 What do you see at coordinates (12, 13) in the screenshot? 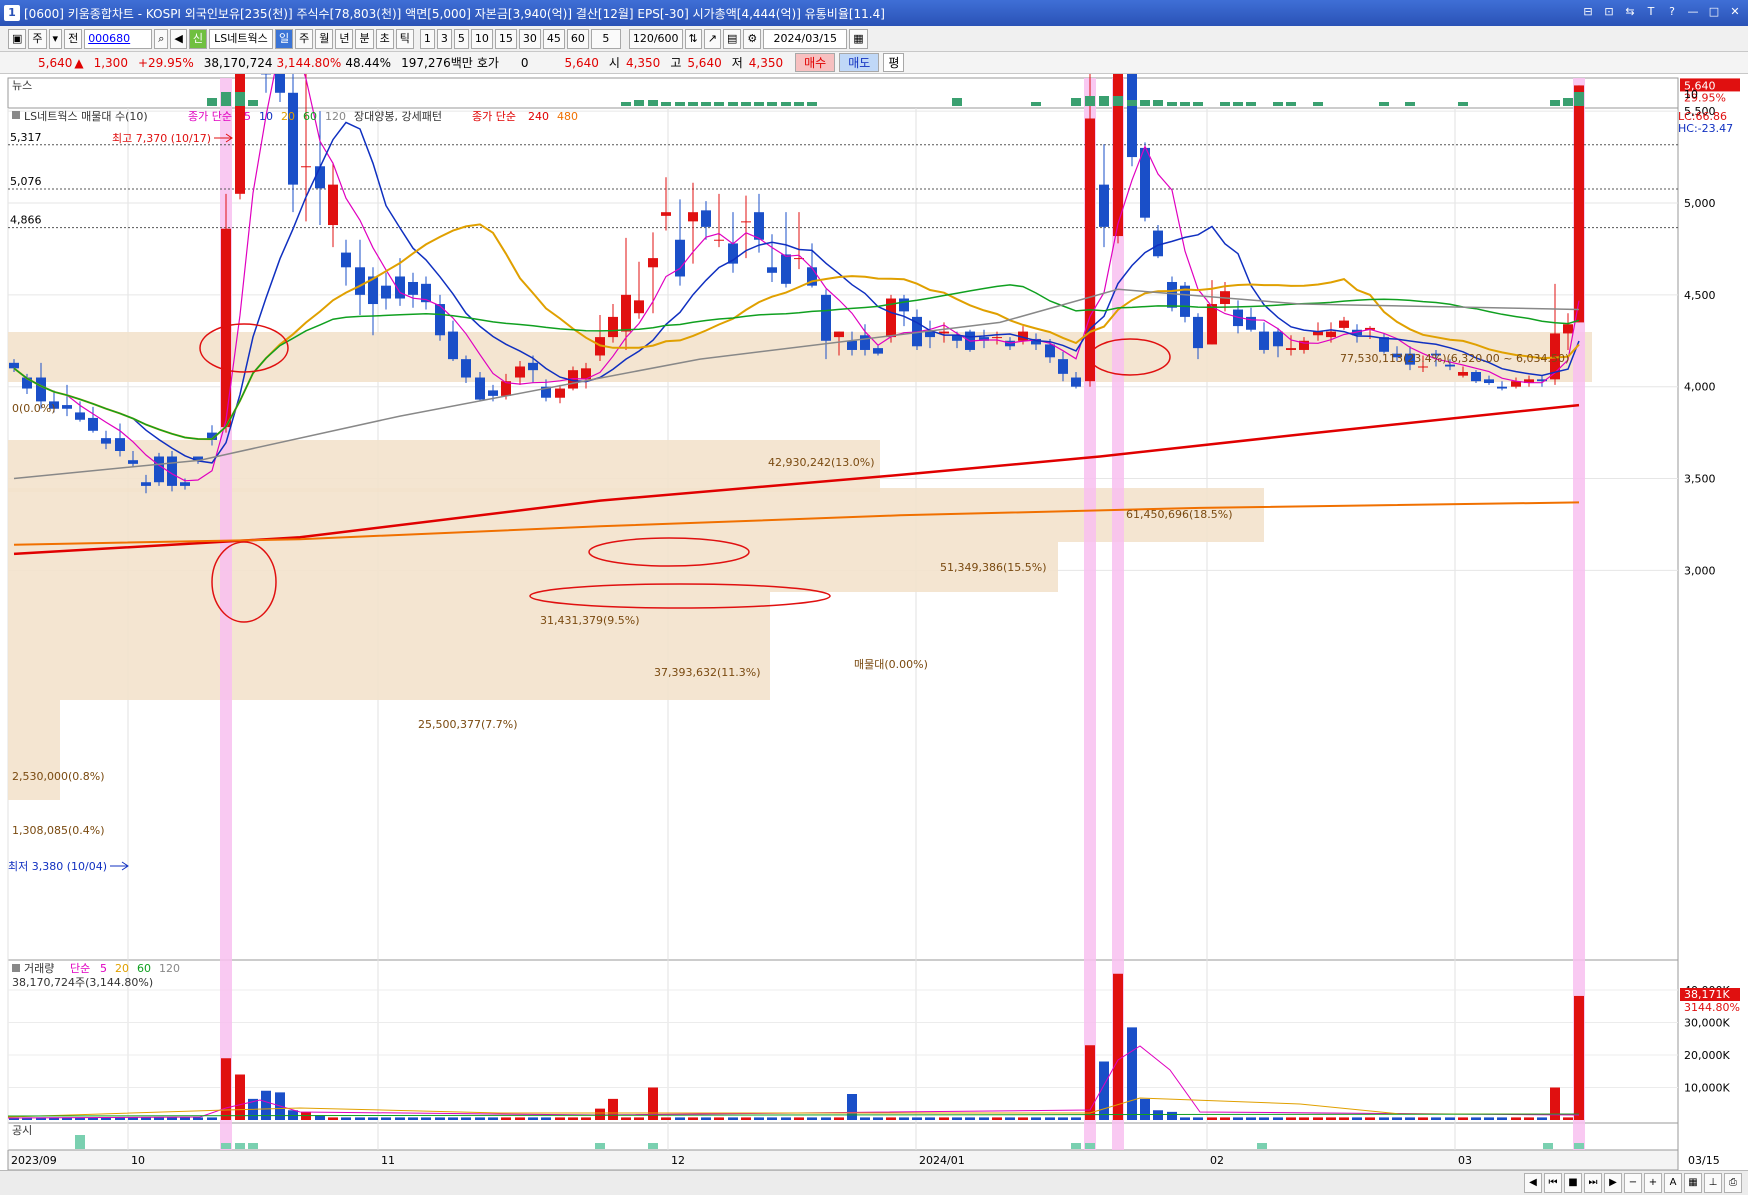
I see `window-number: 1` at bounding box center [12, 13].